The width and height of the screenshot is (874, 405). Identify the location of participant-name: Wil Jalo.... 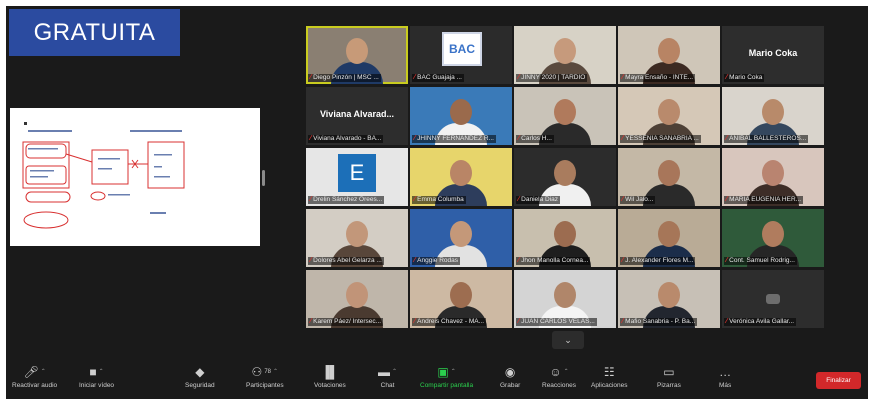
(639, 199).